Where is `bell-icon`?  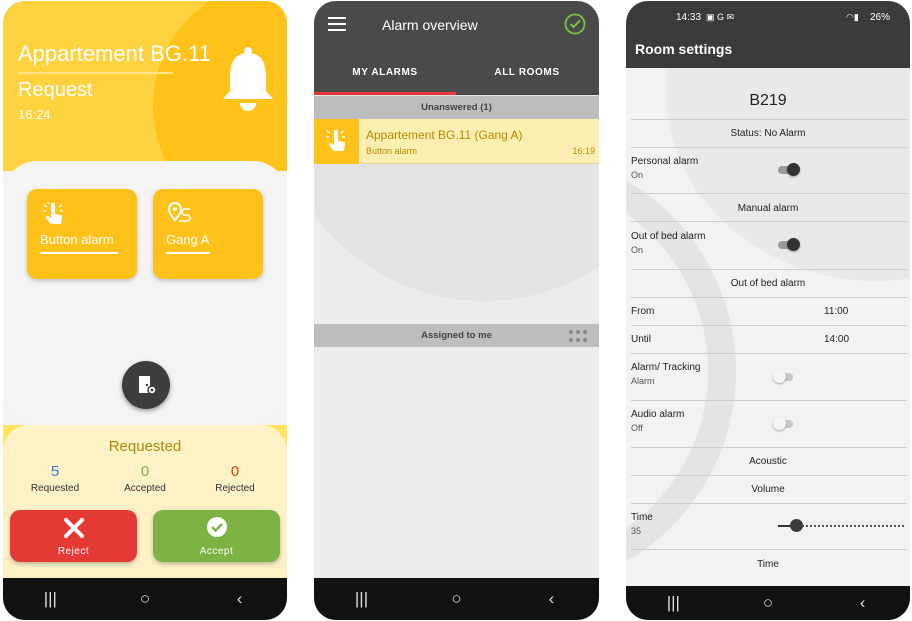 bell-icon is located at coordinates (248, 81).